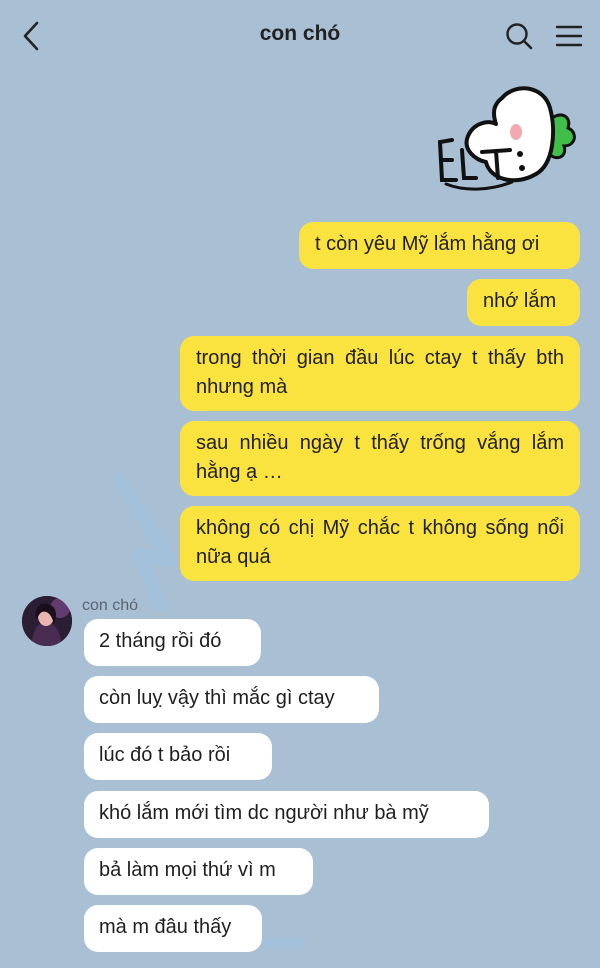 This screenshot has height=968, width=600. I want to click on received-message: lúc đó t bảo rồi, so click(178, 756).